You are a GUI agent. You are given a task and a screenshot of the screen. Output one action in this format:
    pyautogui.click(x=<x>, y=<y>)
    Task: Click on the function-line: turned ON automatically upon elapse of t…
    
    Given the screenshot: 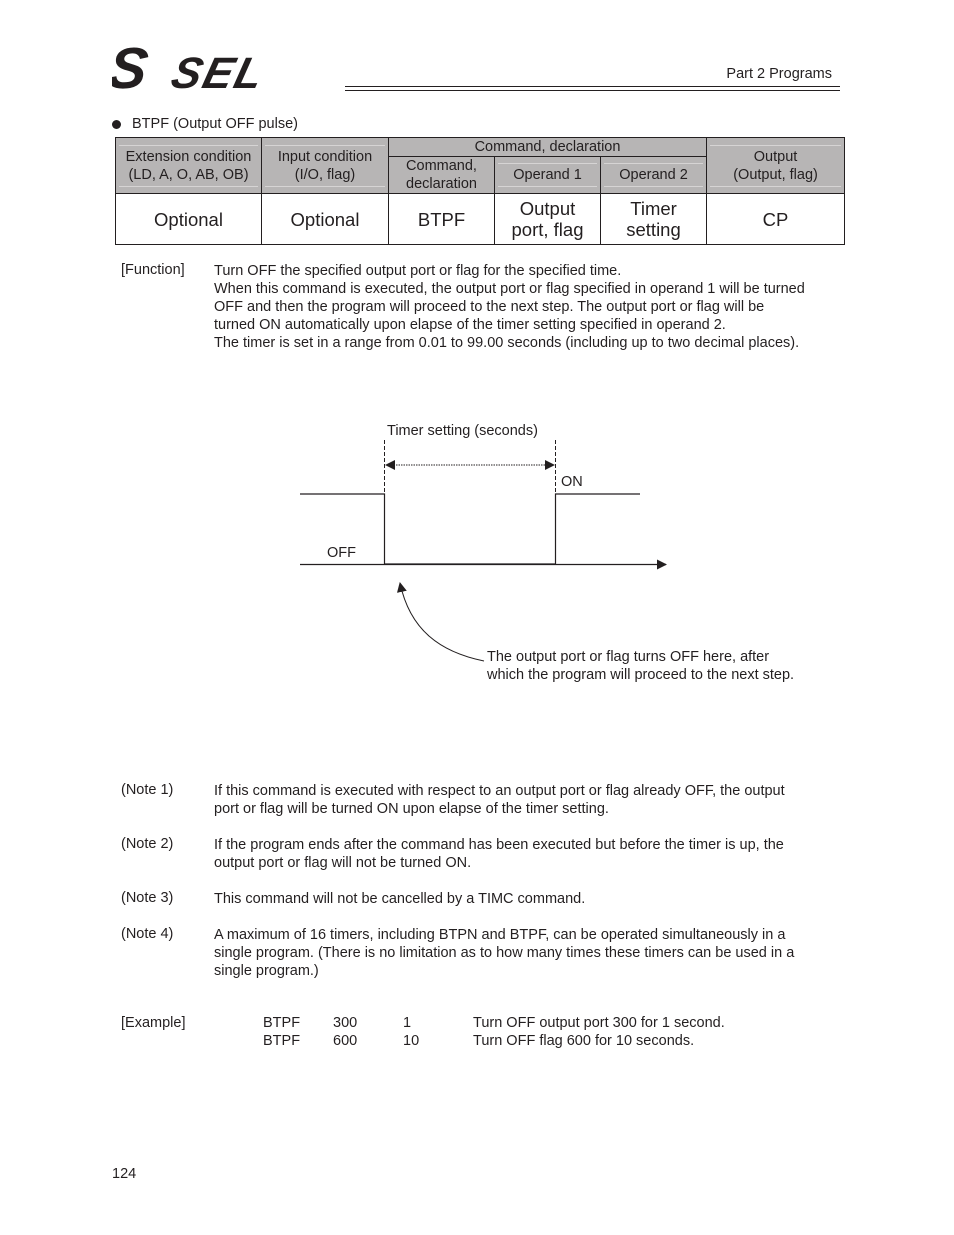 What is the action you would take?
    pyautogui.click(x=470, y=325)
    